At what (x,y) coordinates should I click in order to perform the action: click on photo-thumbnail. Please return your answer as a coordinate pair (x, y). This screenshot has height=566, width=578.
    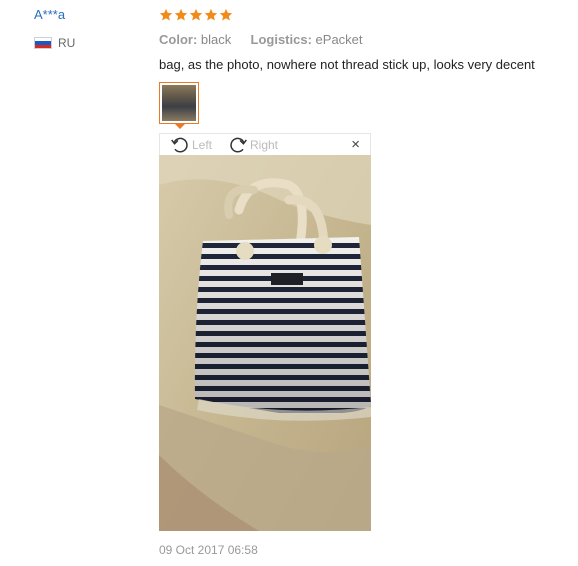
    Looking at the image, I should click on (179, 103).